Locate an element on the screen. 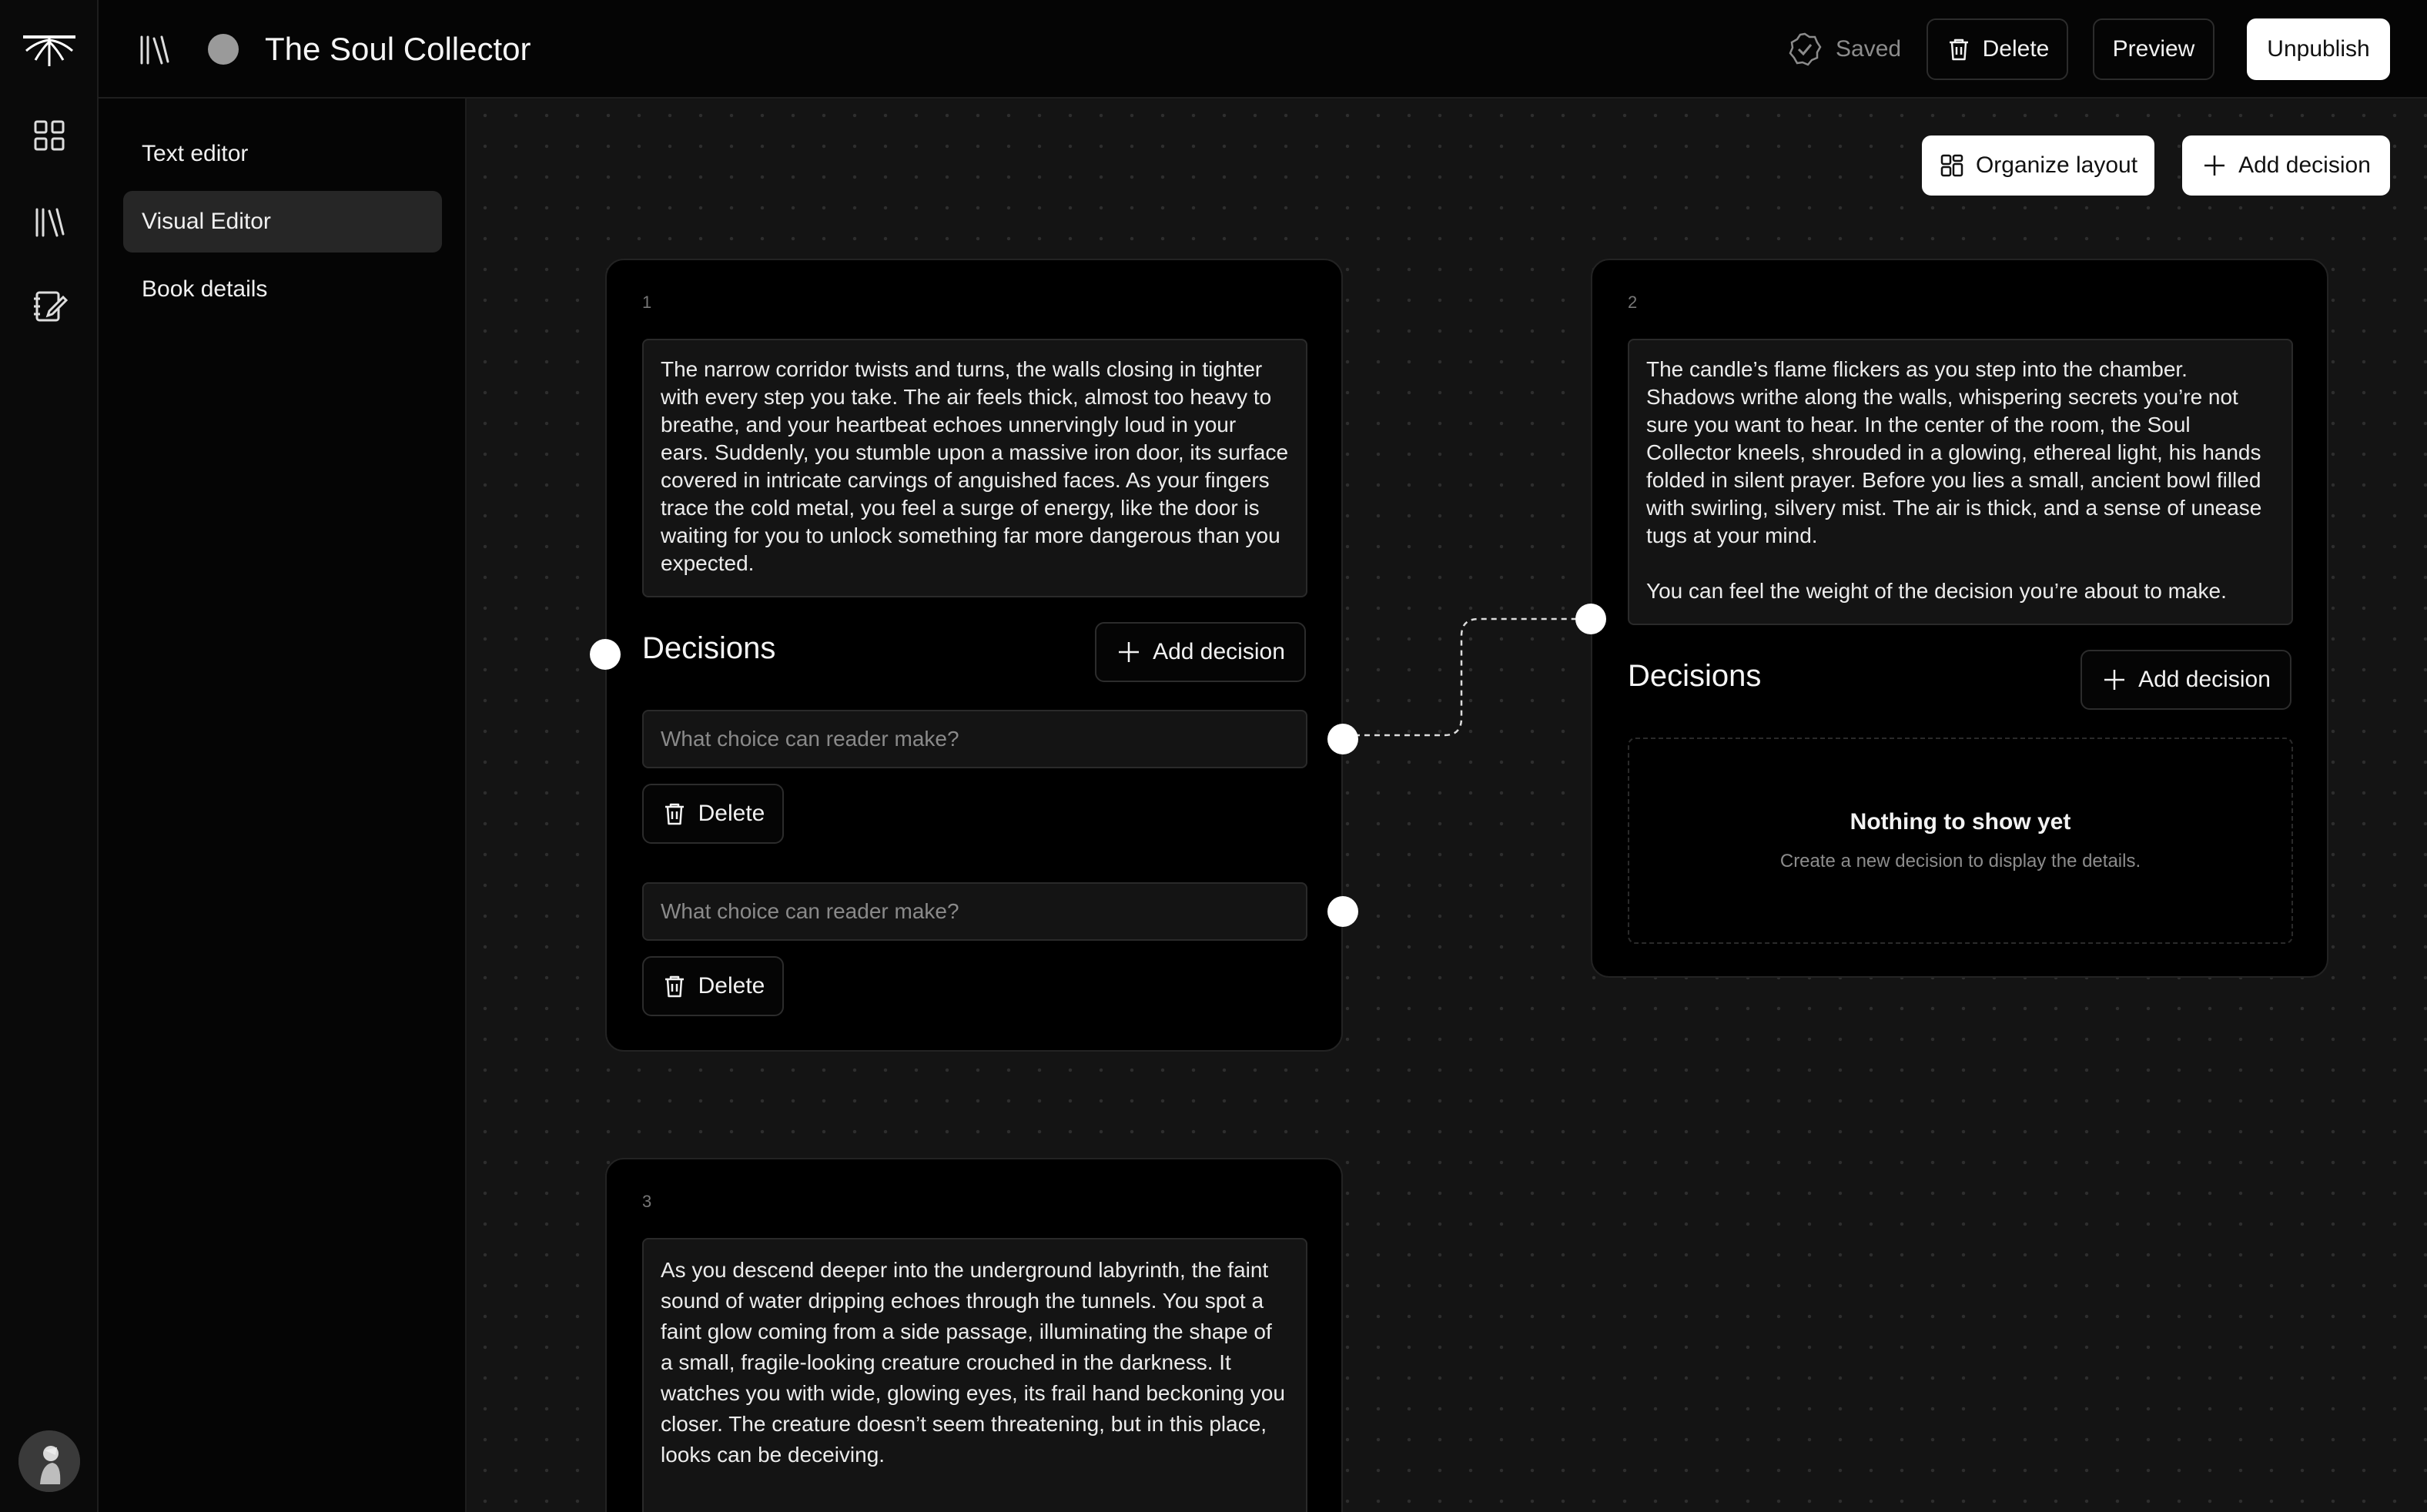 Image resolution: width=2427 pixels, height=1512 pixels. saved-status: Saved is located at coordinates (1843, 49).